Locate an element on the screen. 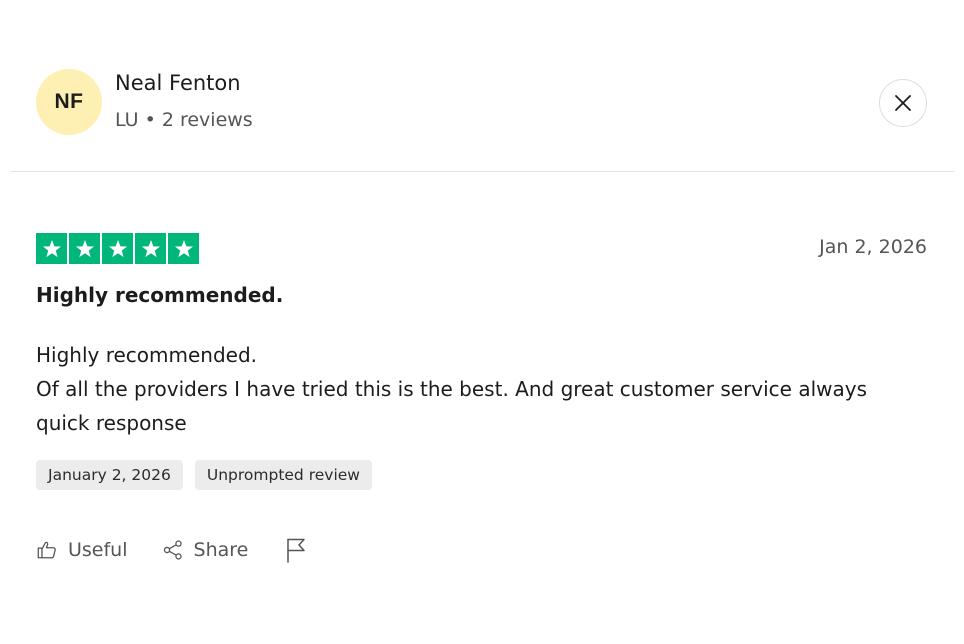 The width and height of the screenshot is (964, 644). share-icon is located at coordinates (173, 550).